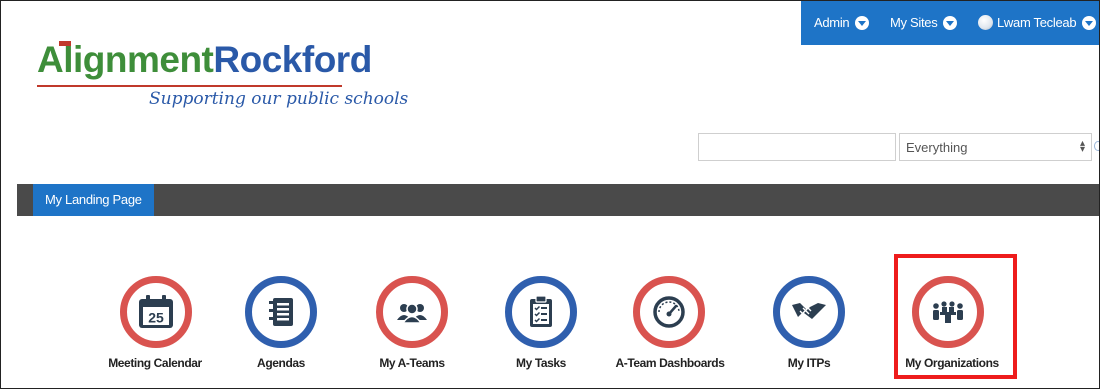 Image resolution: width=1102 pixels, height=391 pixels. What do you see at coordinates (65, 43) in the screenshot?
I see `graduation-cap-icon` at bounding box center [65, 43].